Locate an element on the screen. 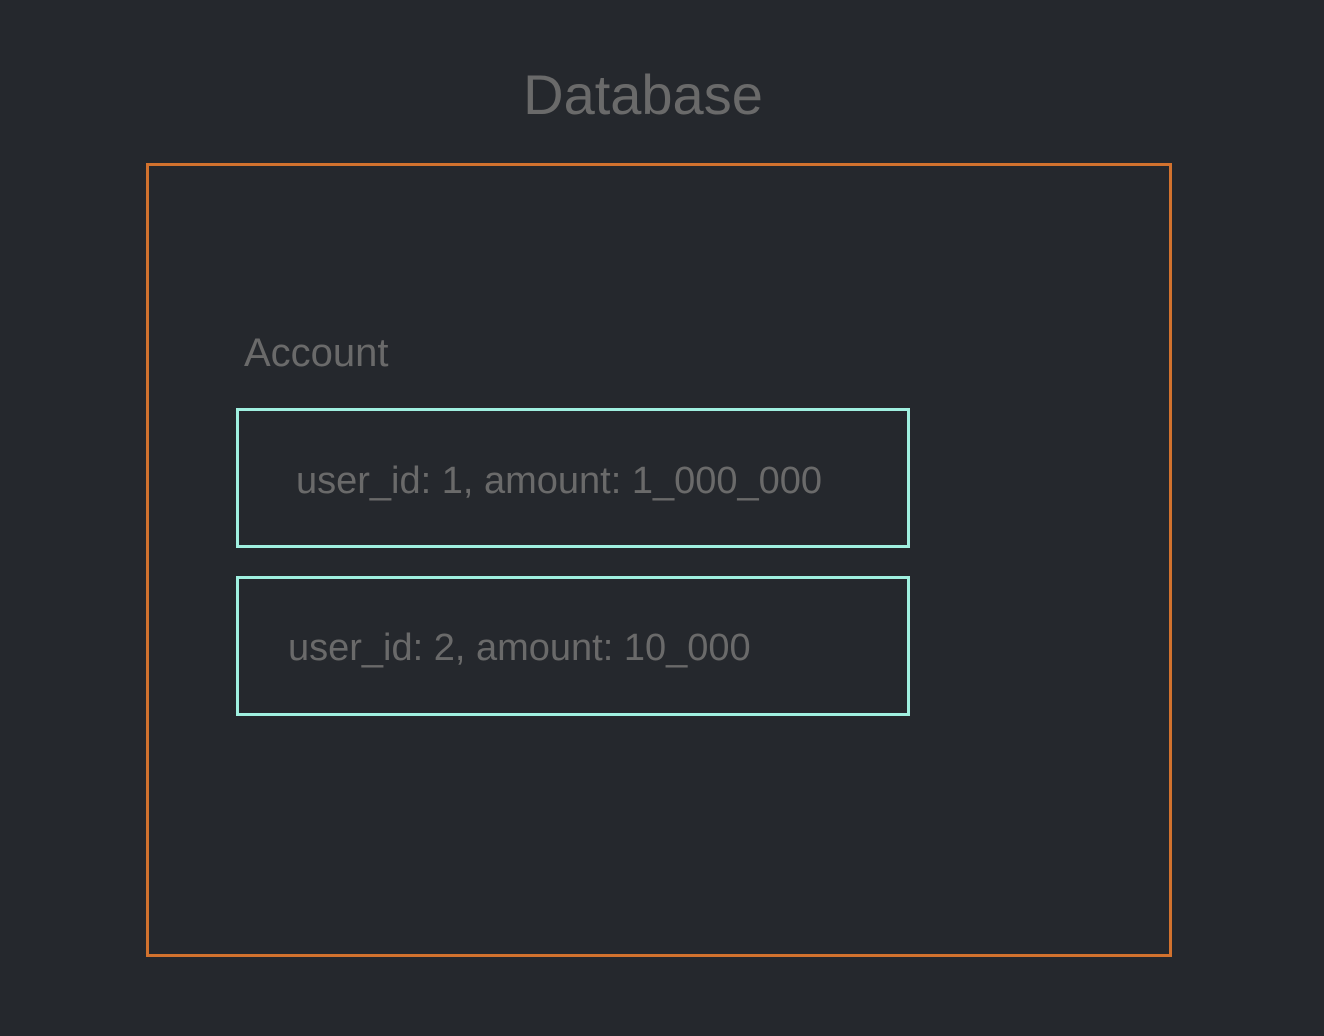  database-title: Database is located at coordinates (643, 94).